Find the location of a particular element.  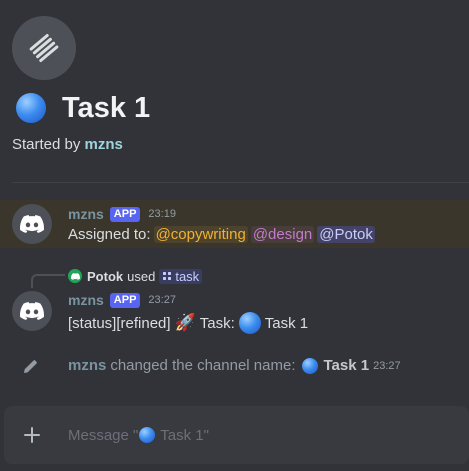

thread-title: Task 1 is located at coordinates (106, 107).